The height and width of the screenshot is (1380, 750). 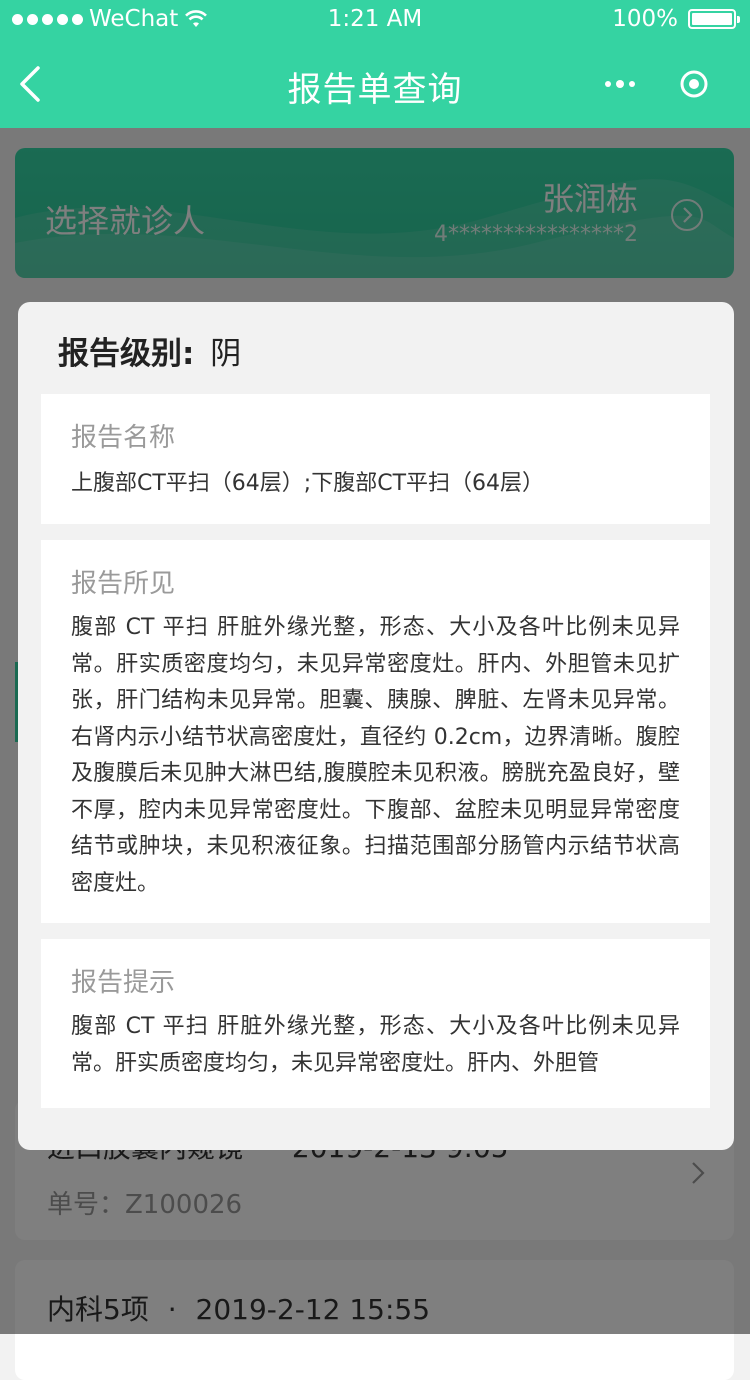 I want to click on report-name-section: 报告名称 上腹部CT平扫（64层）;下腹部CT平扫（64层）, so click(x=375, y=459).